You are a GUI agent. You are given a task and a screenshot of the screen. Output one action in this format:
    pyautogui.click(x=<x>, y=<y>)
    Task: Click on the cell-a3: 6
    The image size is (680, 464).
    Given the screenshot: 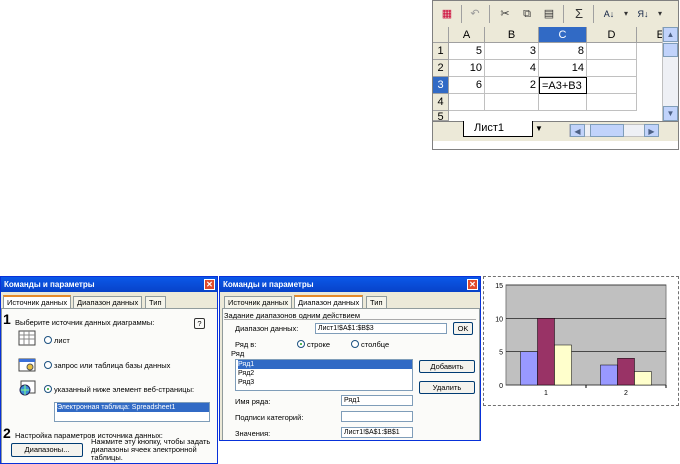 What is the action you would take?
    pyautogui.click(x=467, y=85)
    